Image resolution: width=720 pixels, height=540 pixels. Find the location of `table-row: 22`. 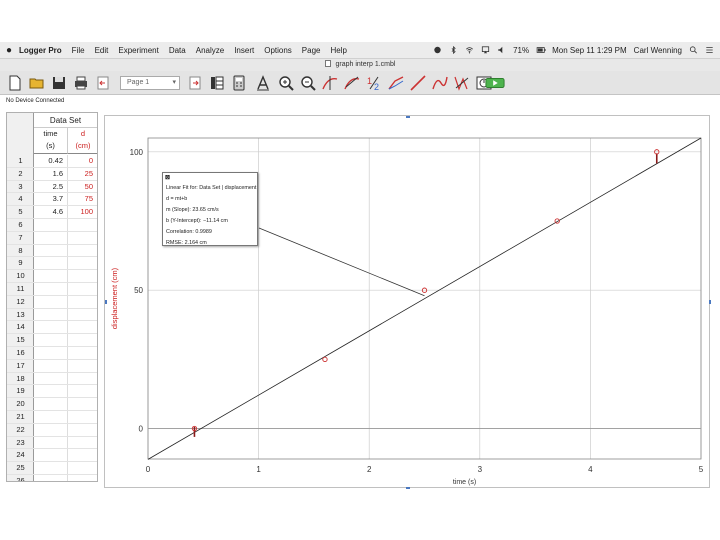

table-row: 22 is located at coordinates (52, 430).